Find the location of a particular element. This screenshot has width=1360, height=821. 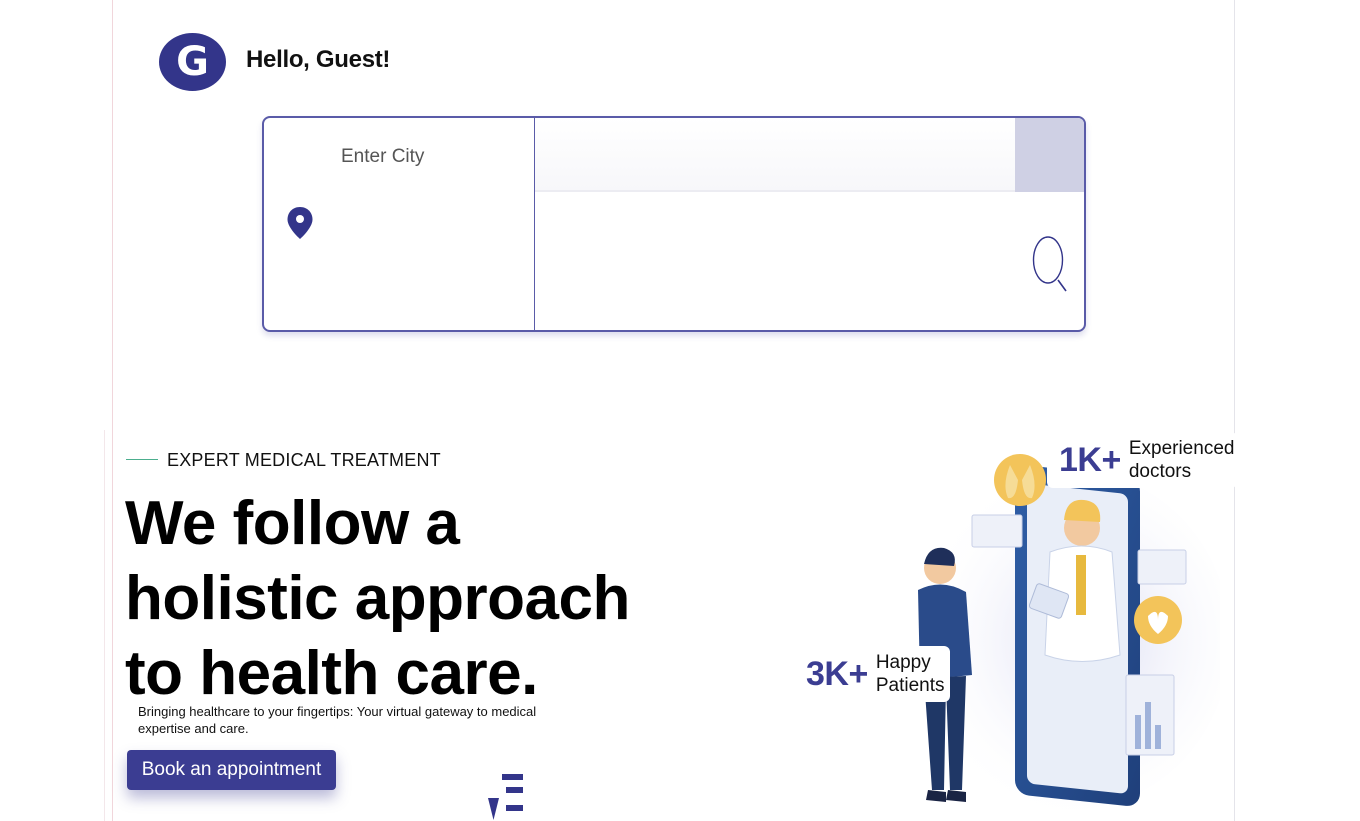

stat-number: 3K+ is located at coordinates (837, 673).